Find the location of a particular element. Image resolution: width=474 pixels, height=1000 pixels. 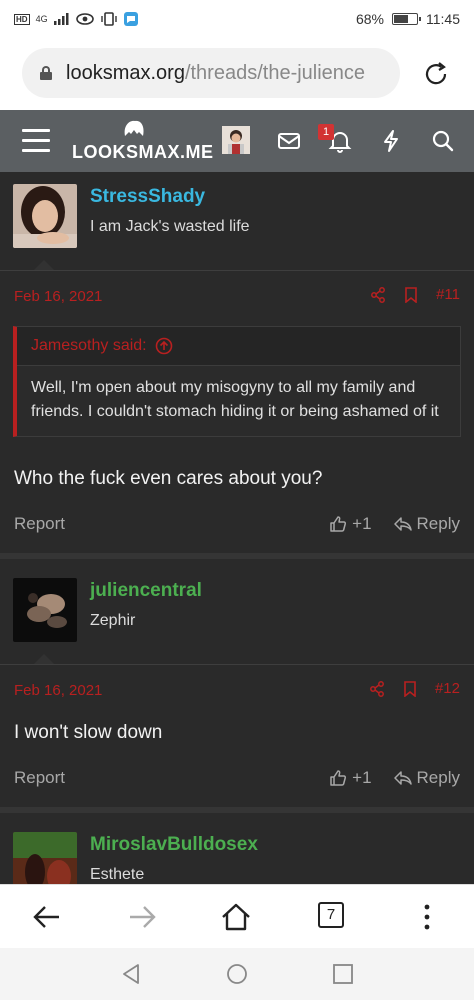

eye-icon is located at coordinates (84, 19).